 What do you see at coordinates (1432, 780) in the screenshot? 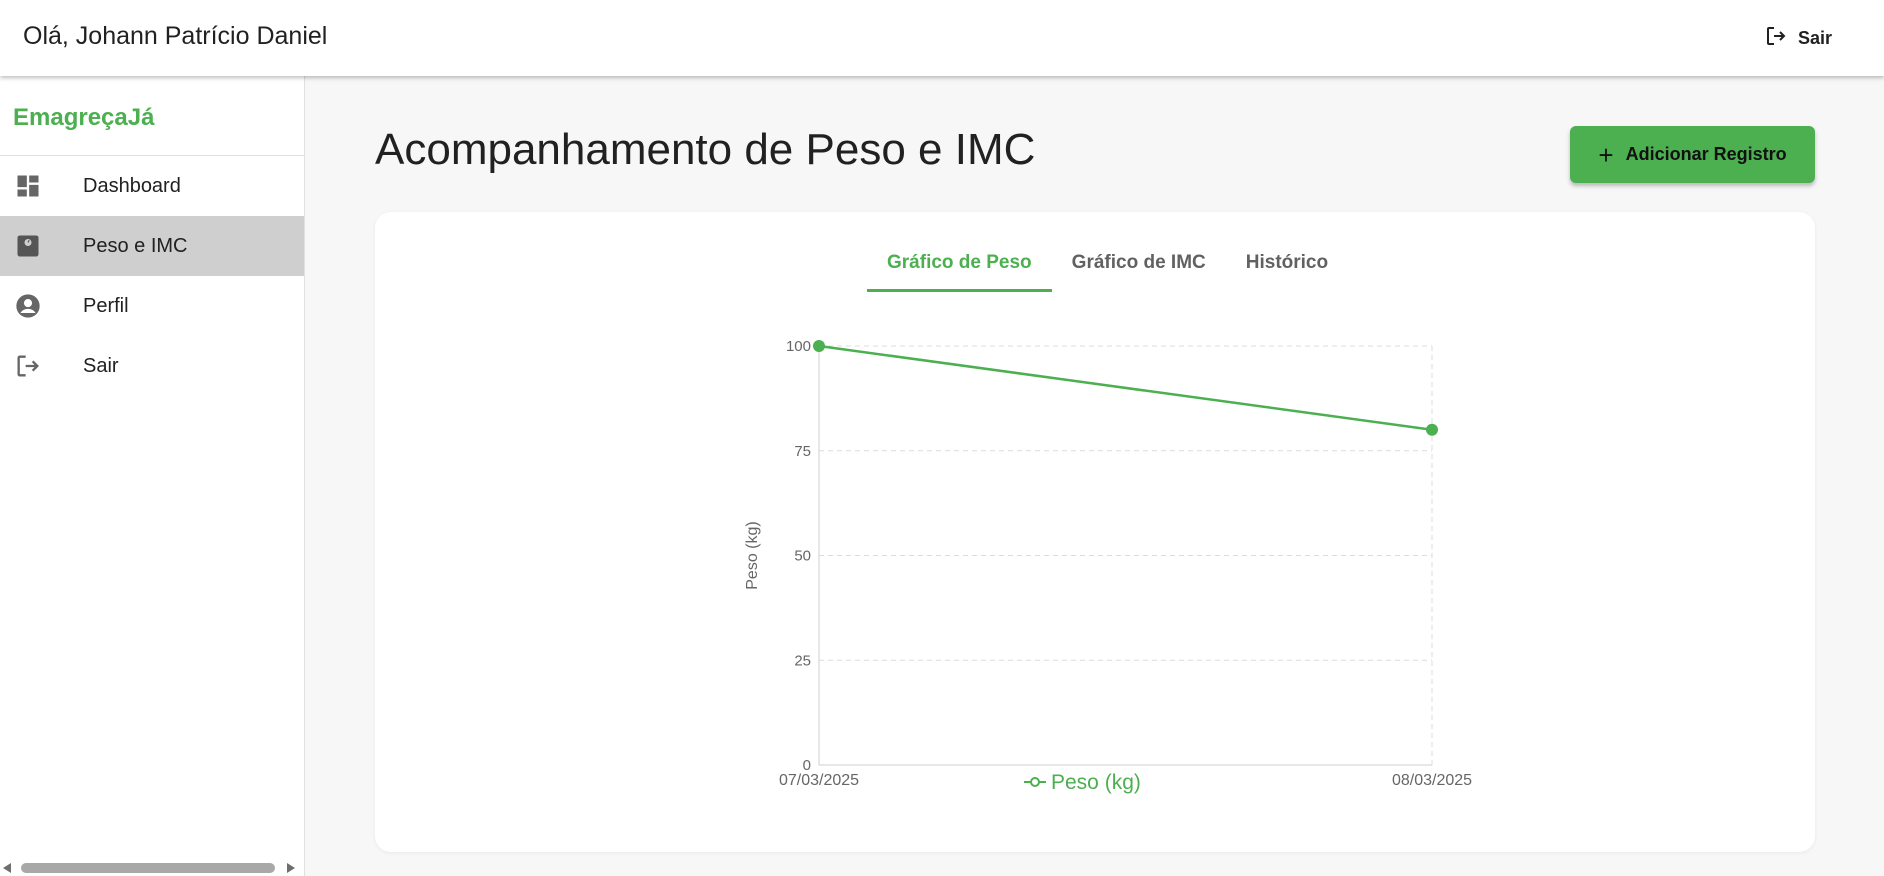
I see `x-tick-label: 08/03/2025` at bounding box center [1432, 780].